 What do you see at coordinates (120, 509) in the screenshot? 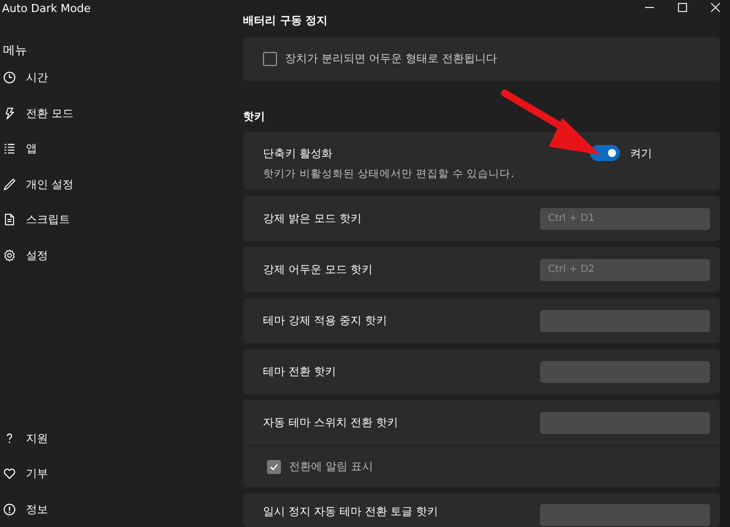
I see `nav-item: 정보` at bounding box center [120, 509].